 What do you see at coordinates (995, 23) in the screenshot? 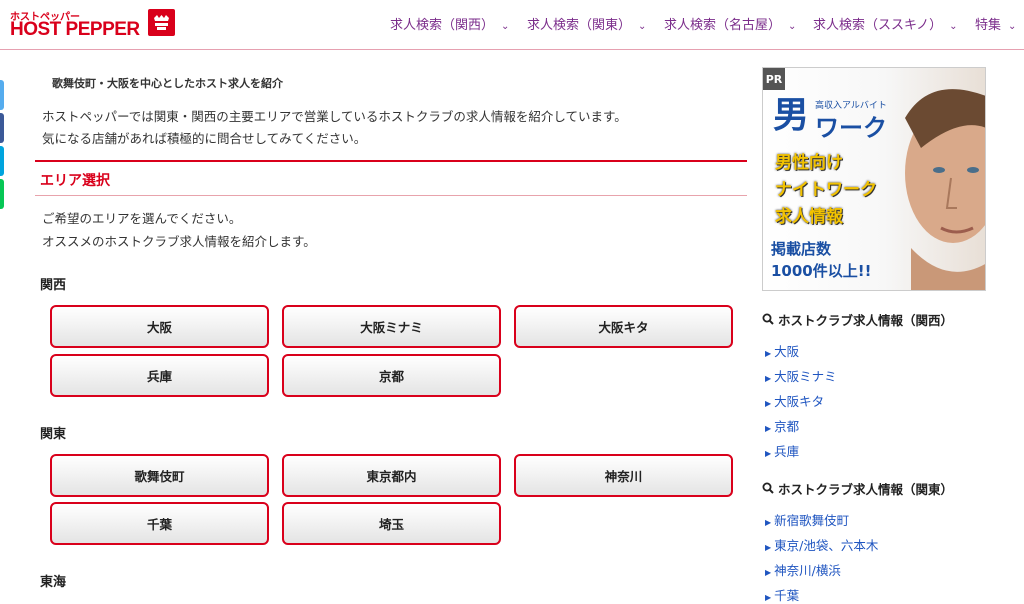
I see `nav-item-feature: 特集 ⌄` at bounding box center [995, 23].